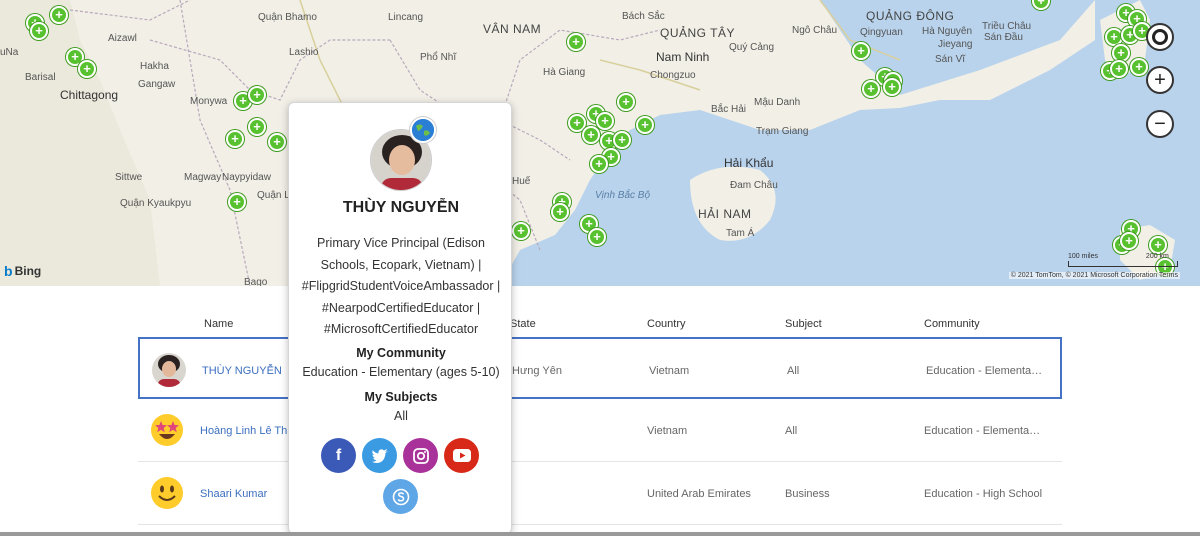  What do you see at coordinates (420, 455) in the screenshot?
I see `instagram-icon` at bounding box center [420, 455].